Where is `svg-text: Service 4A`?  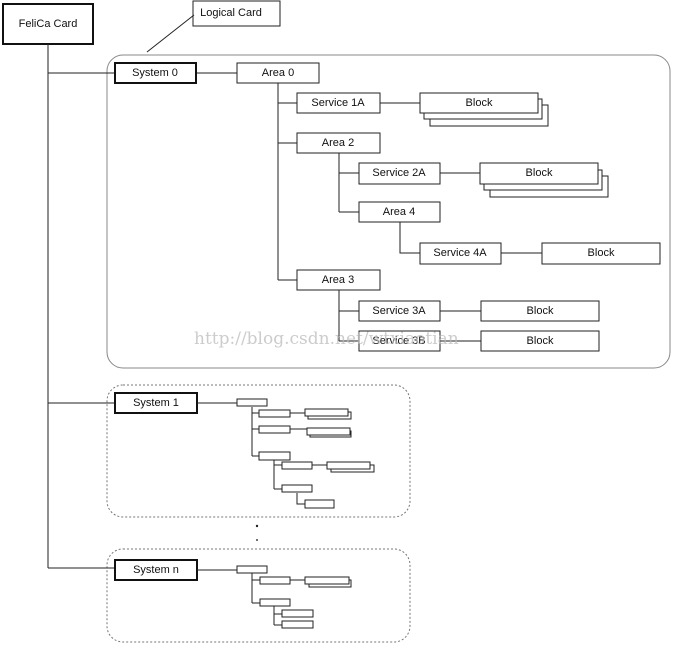
svg-text: Service 4A is located at coordinates (460, 253).